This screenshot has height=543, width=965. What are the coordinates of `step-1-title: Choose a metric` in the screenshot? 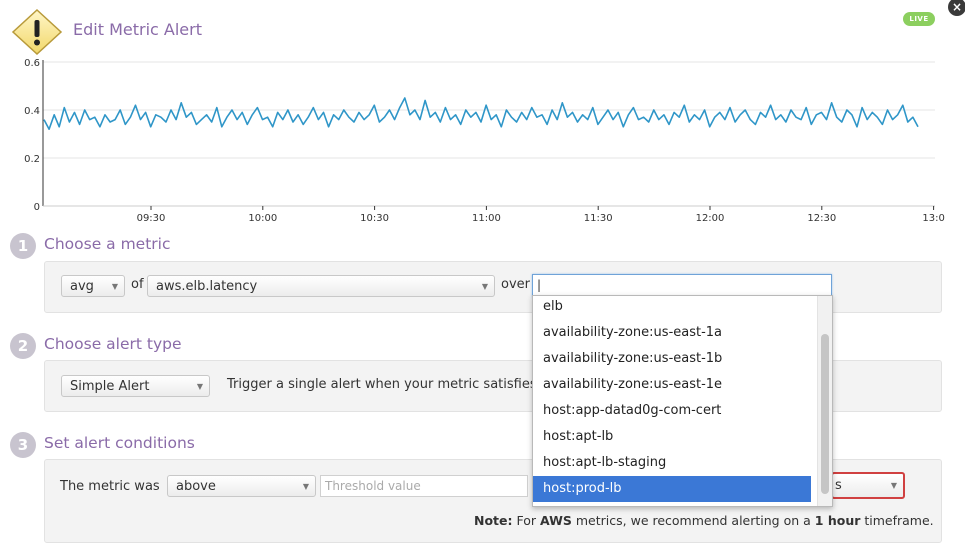 It's located at (107, 244).